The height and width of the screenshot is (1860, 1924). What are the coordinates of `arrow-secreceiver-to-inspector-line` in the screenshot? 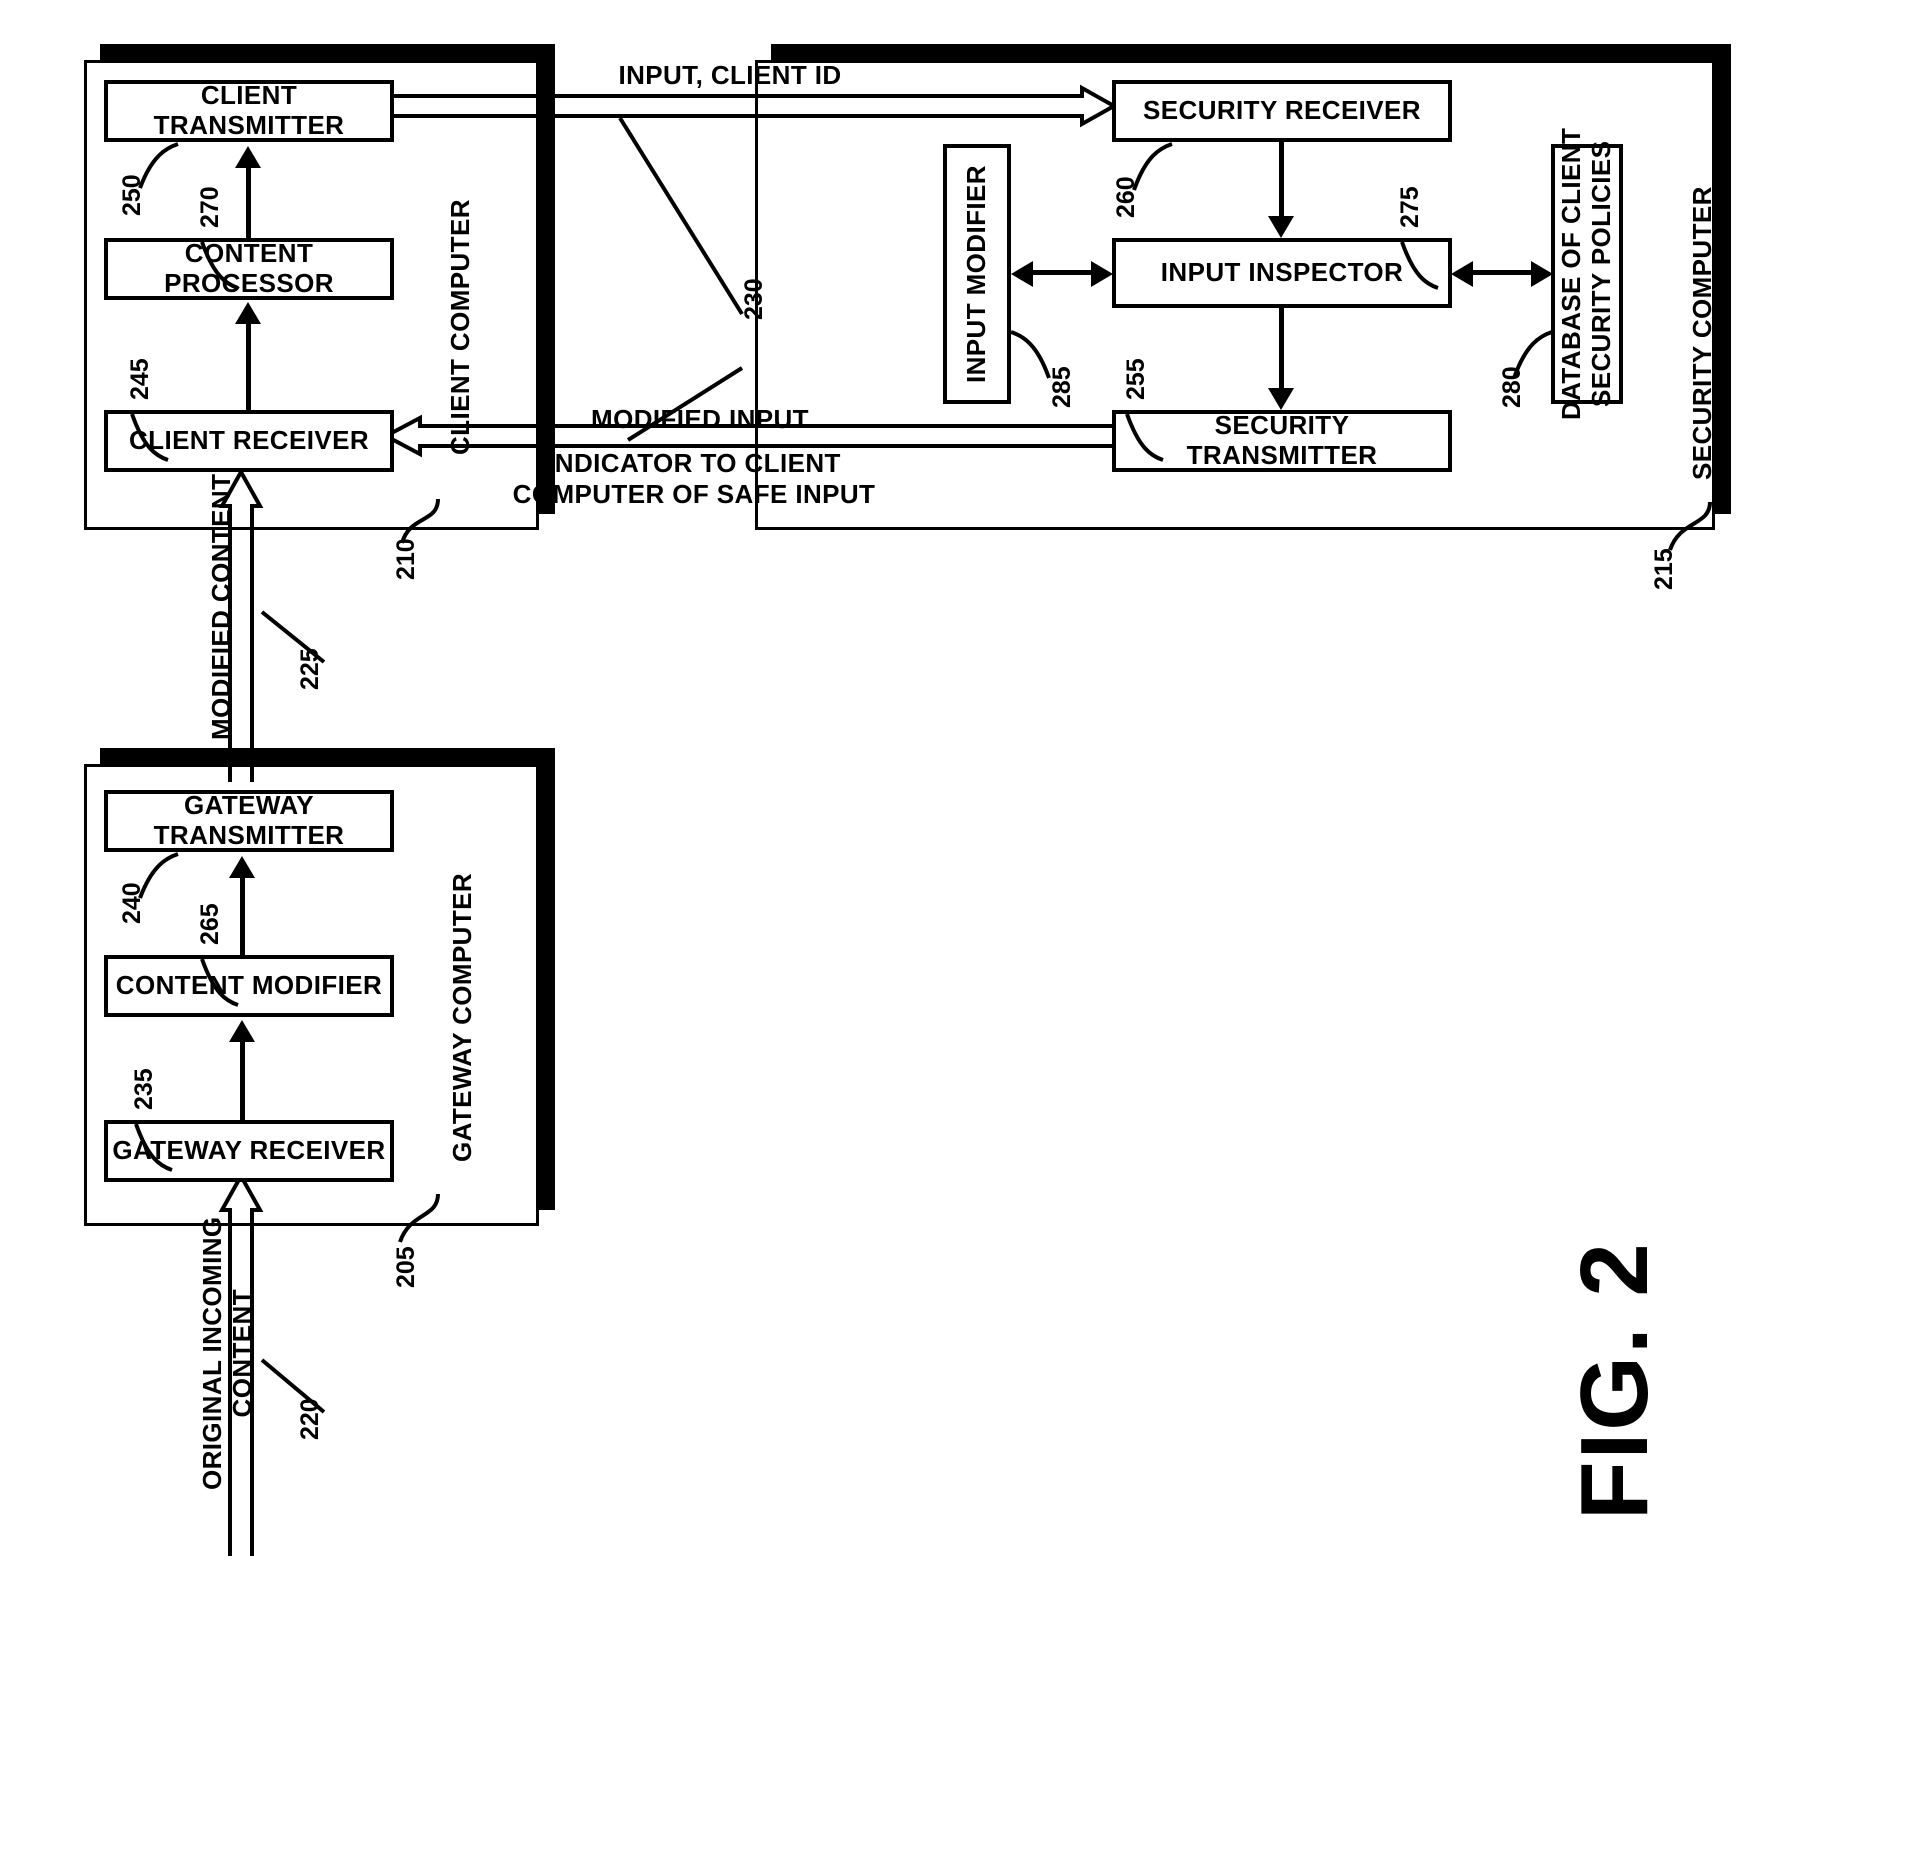 It's located at (1281, 179).